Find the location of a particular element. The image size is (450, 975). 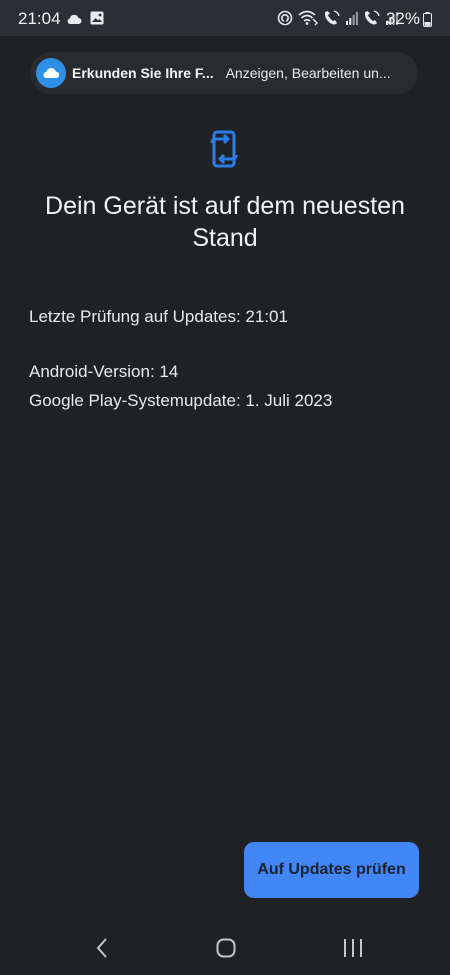

signal-icon is located at coordinates (352, 20).